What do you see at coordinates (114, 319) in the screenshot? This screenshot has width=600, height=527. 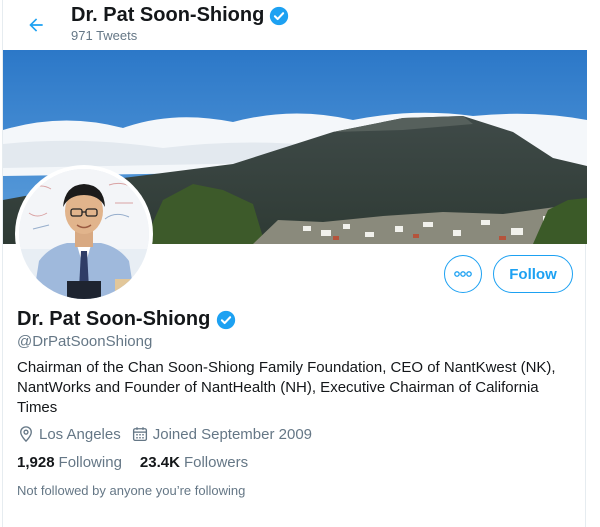 I see `profile-name-text: Dr. Pat Soon-Shiong` at bounding box center [114, 319].